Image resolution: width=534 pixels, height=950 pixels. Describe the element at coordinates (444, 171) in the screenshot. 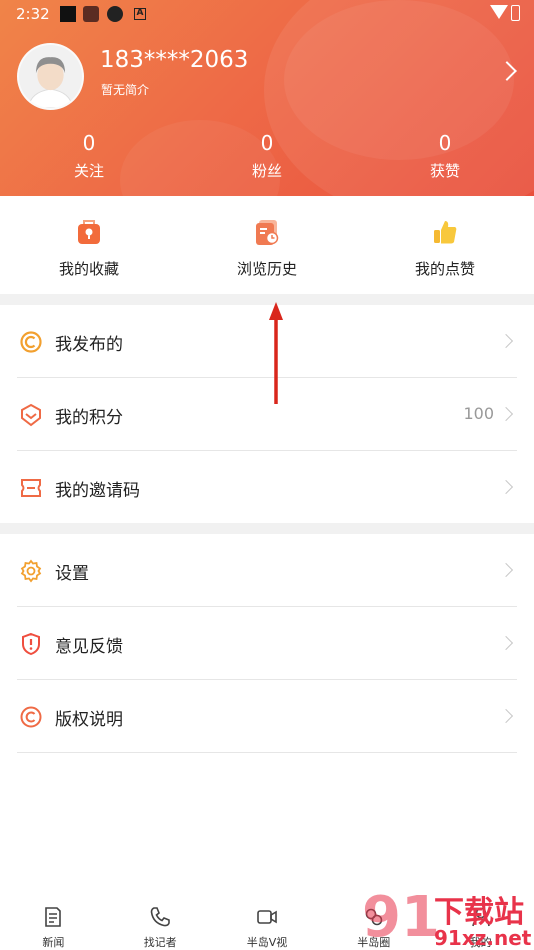

I see `stat-label: 获赞` at that location.